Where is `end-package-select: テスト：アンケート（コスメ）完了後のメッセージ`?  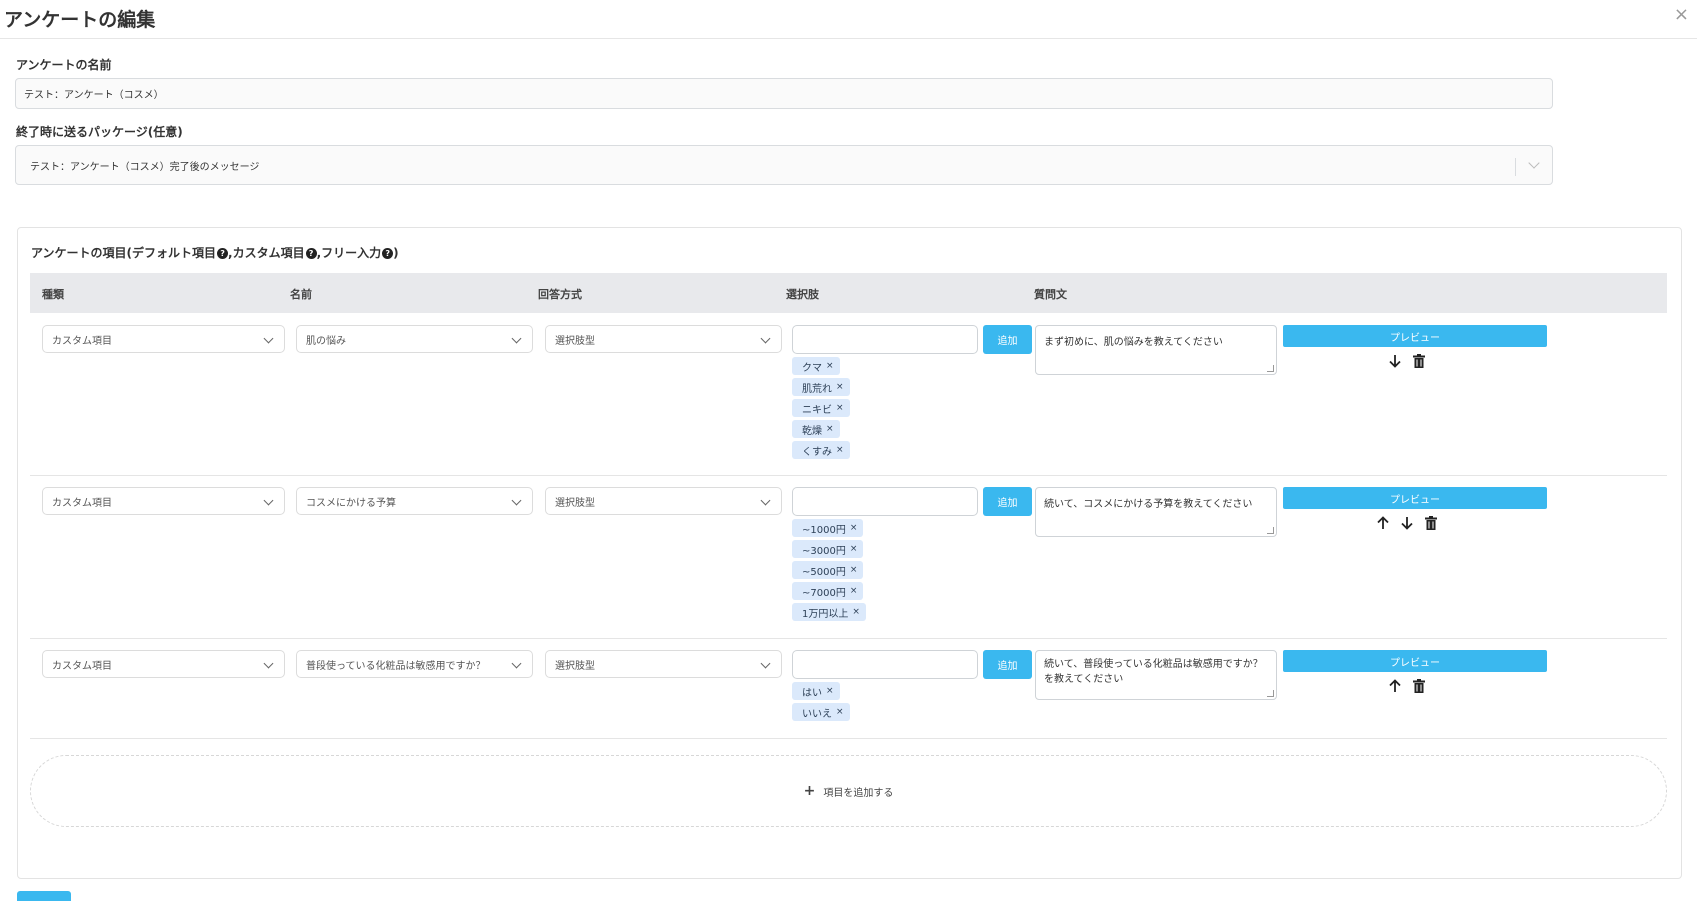 end-package-select: テスト：アンケート（コスメ）完了後のメッセージ is located at coordinates (784, 165).